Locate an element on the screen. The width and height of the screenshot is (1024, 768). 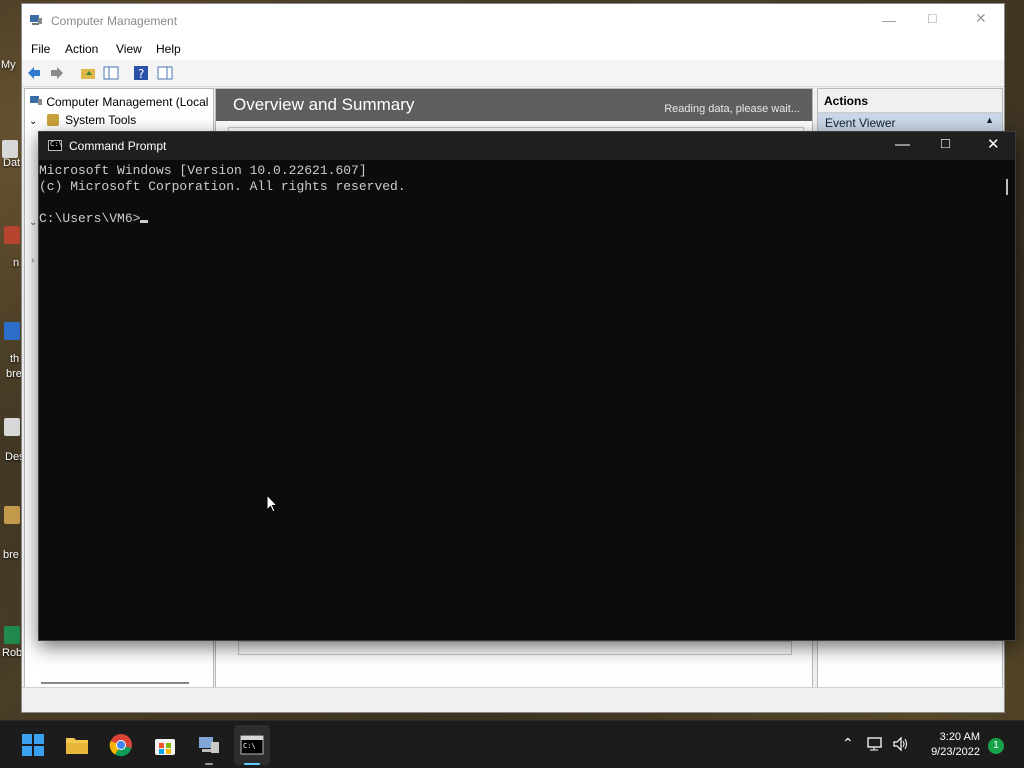
prompt-line: C:\Users\VM6> is located at coordinates (520, 219).